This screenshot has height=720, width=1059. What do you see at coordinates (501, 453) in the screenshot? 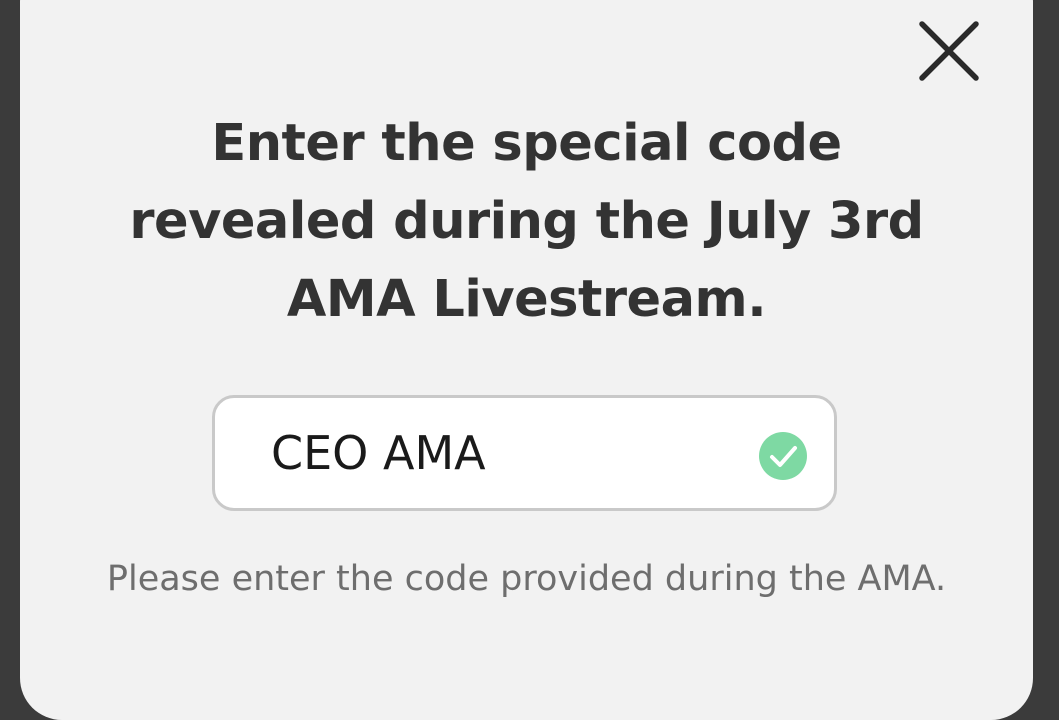
I see `code-input` at bounding box center [501, 453].